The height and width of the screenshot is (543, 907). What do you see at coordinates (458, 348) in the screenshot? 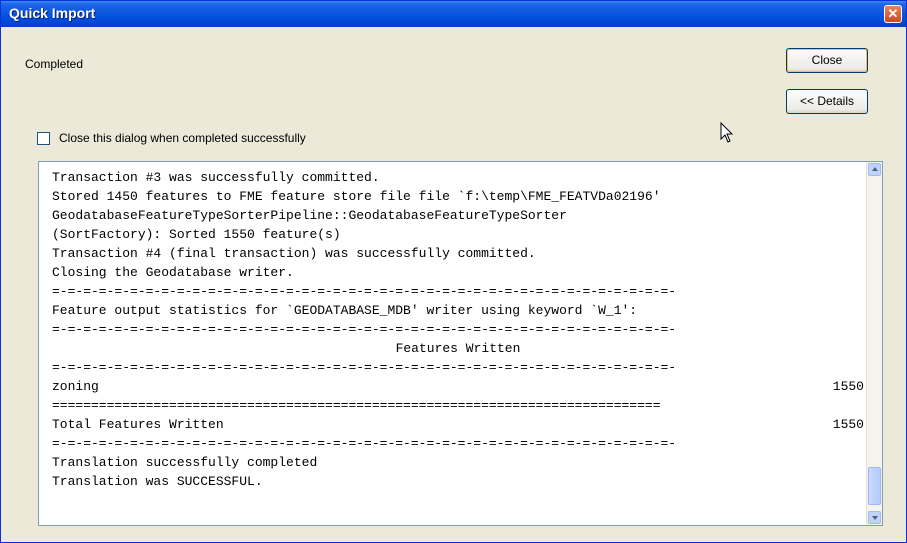
I see `features-written-heading: Features Written` at bounding box center [458, 348].